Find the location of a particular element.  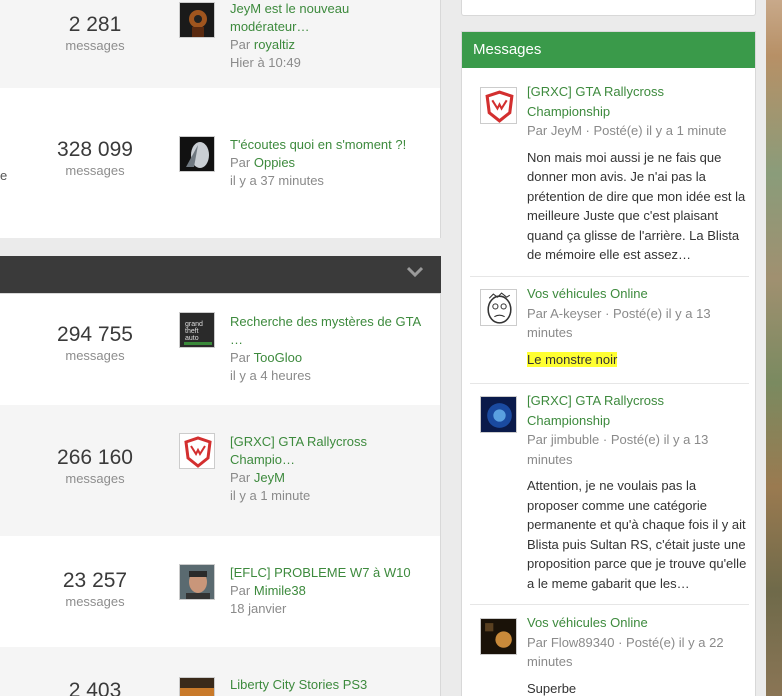

author-link: royaltiz is located at coordinates (274, 44).